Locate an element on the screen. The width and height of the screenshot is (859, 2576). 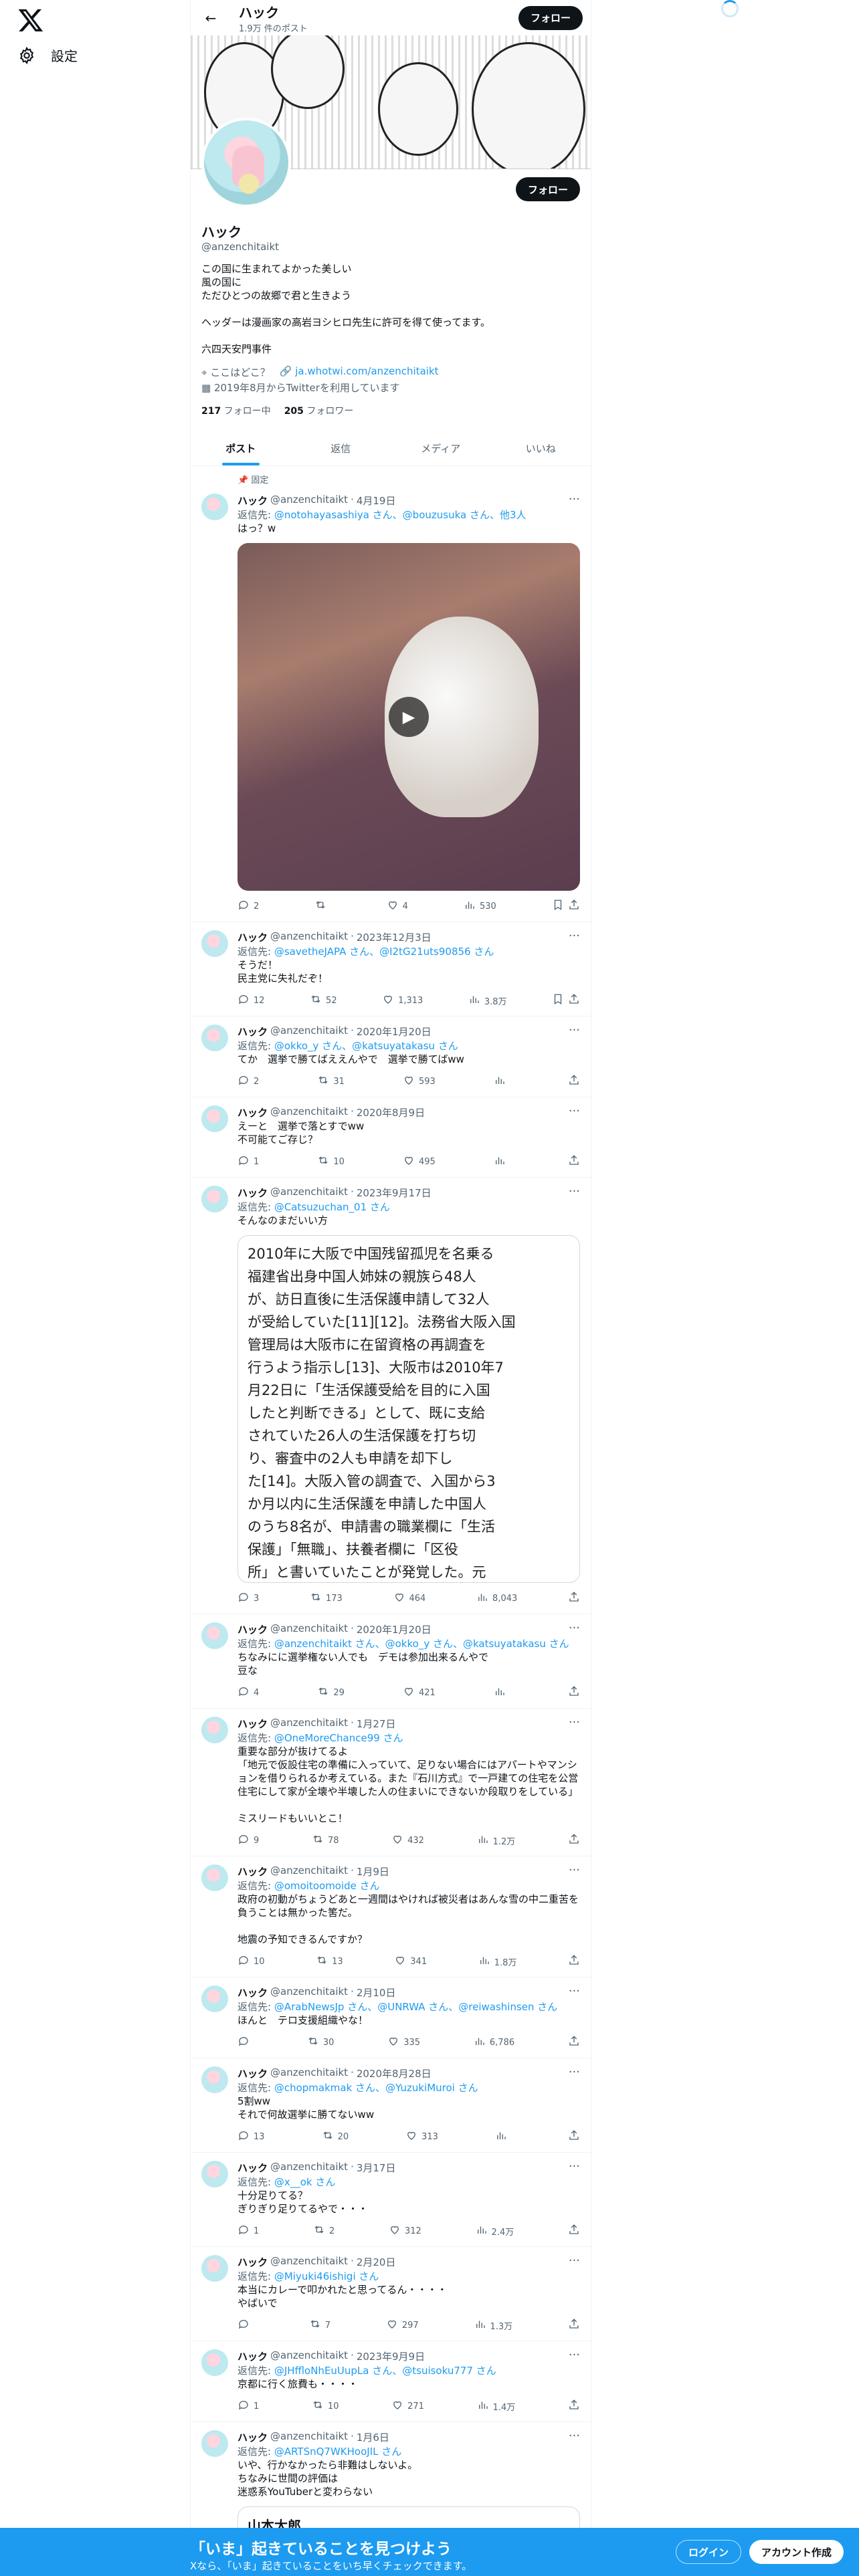
reply-button: 1 is located at coordinates (248, 2406).